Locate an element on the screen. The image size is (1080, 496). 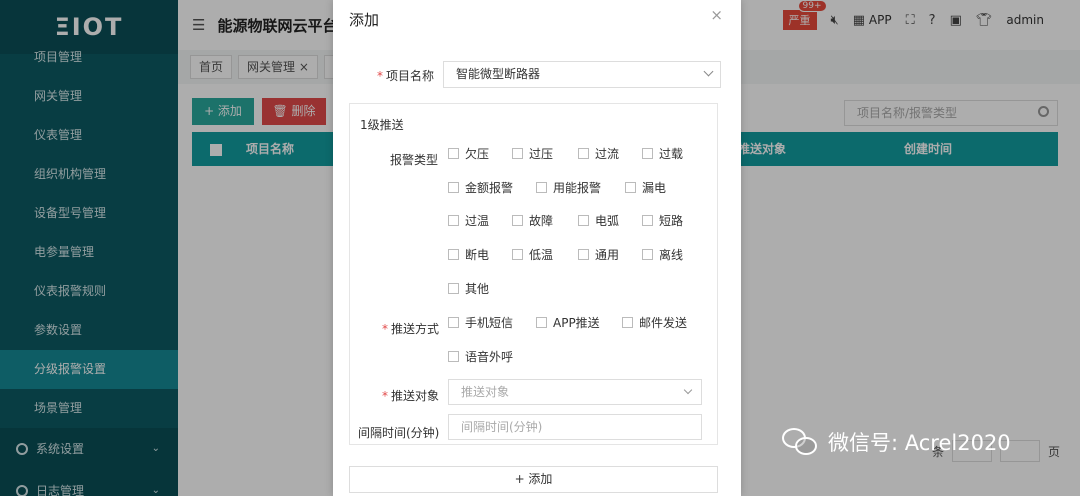
push-method-checkbox: 语音外呼 is located at coordinates (480, 356).